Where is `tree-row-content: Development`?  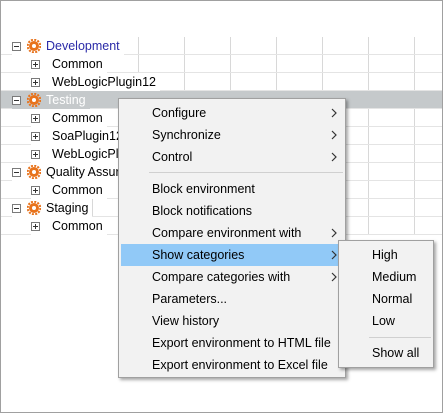 tree-row-content: Development is located at coordinates (68, 46).